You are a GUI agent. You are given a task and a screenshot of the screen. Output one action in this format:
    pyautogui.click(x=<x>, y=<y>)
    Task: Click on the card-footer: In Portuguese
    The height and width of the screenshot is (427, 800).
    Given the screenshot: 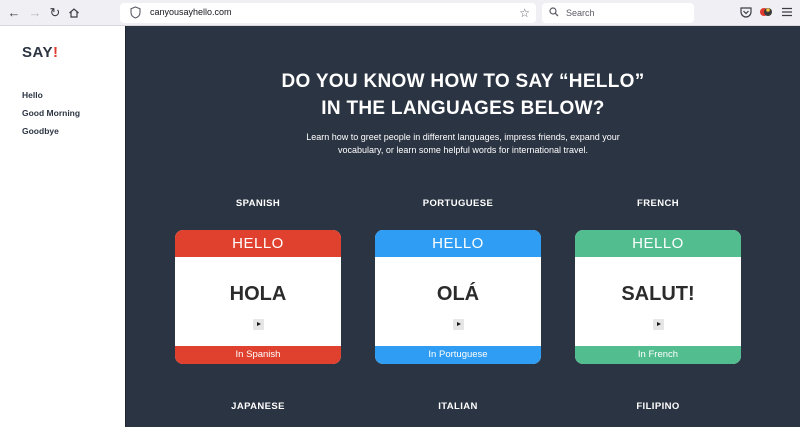 What is the action you would take?
    pyautogui.click(x=458, y=355)
    